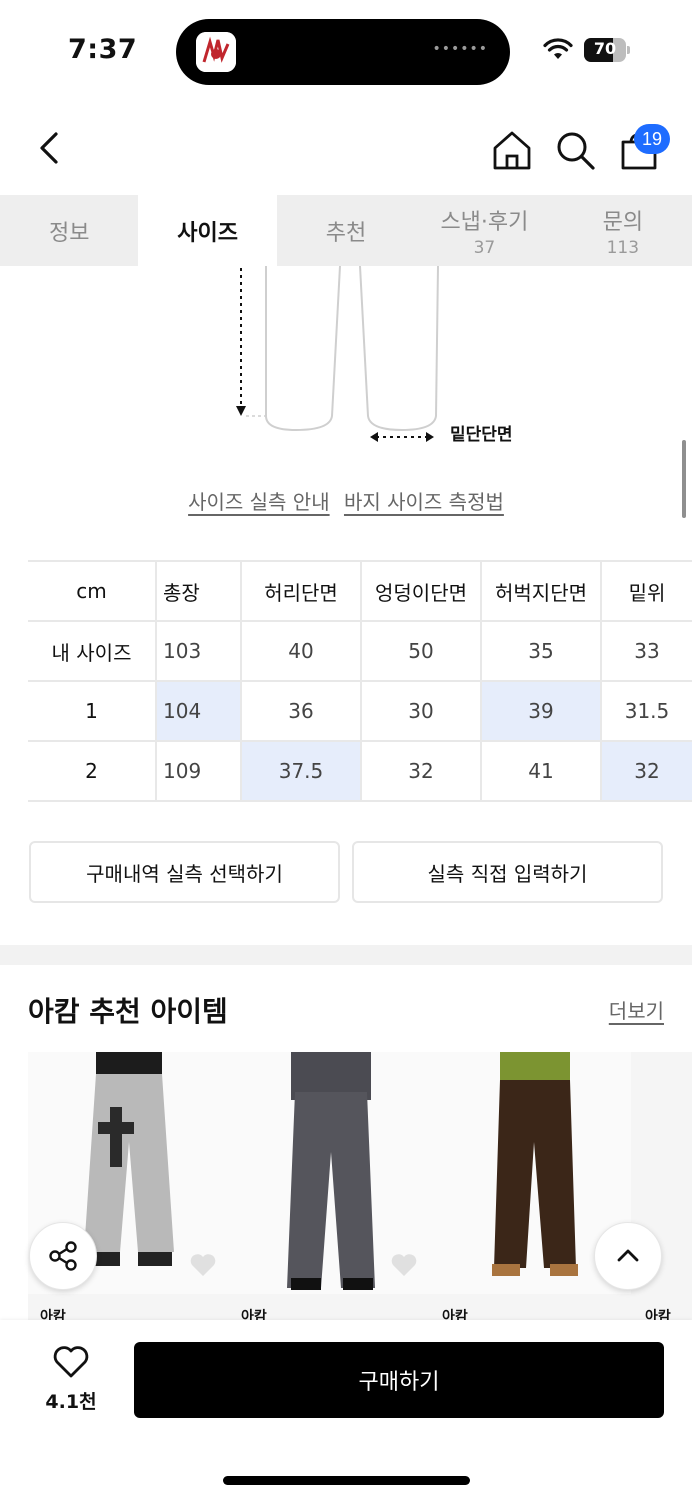 This screenshot has width=692, height=1500. What do you see at coordinates (71, 1362) in the screenshot?
I see `heart-icon` at bounding box center [71, 1362].